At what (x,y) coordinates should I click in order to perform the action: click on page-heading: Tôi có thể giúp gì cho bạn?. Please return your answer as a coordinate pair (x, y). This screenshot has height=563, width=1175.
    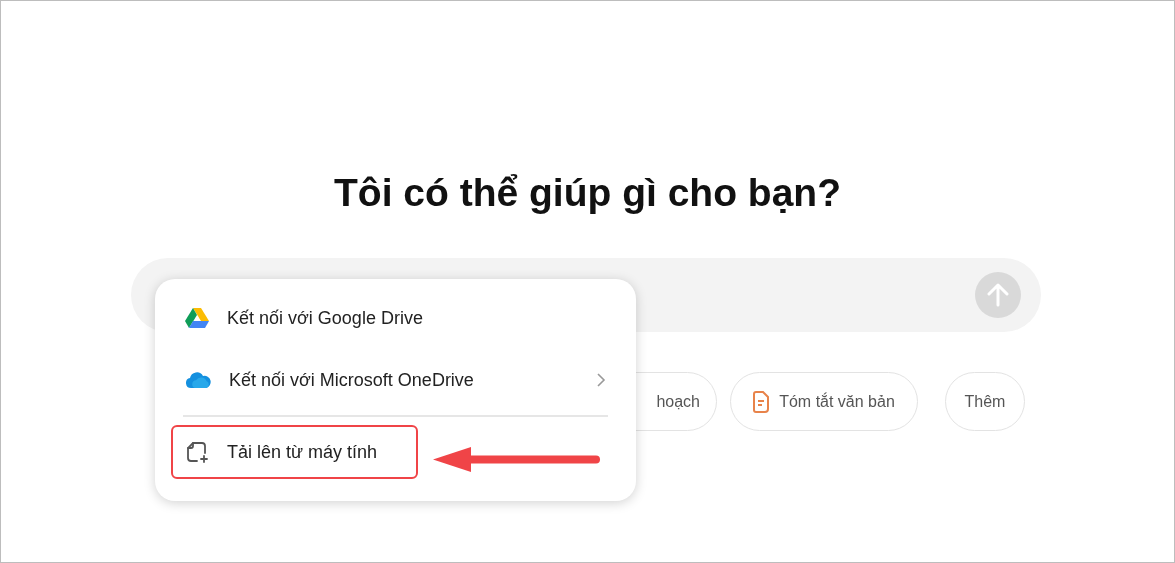
    Looking at the image, I should click on (587, 193).